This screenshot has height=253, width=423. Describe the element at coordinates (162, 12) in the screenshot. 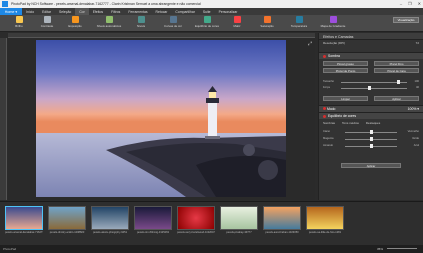

I see `menu-item-retocar: Retocar` at that location.